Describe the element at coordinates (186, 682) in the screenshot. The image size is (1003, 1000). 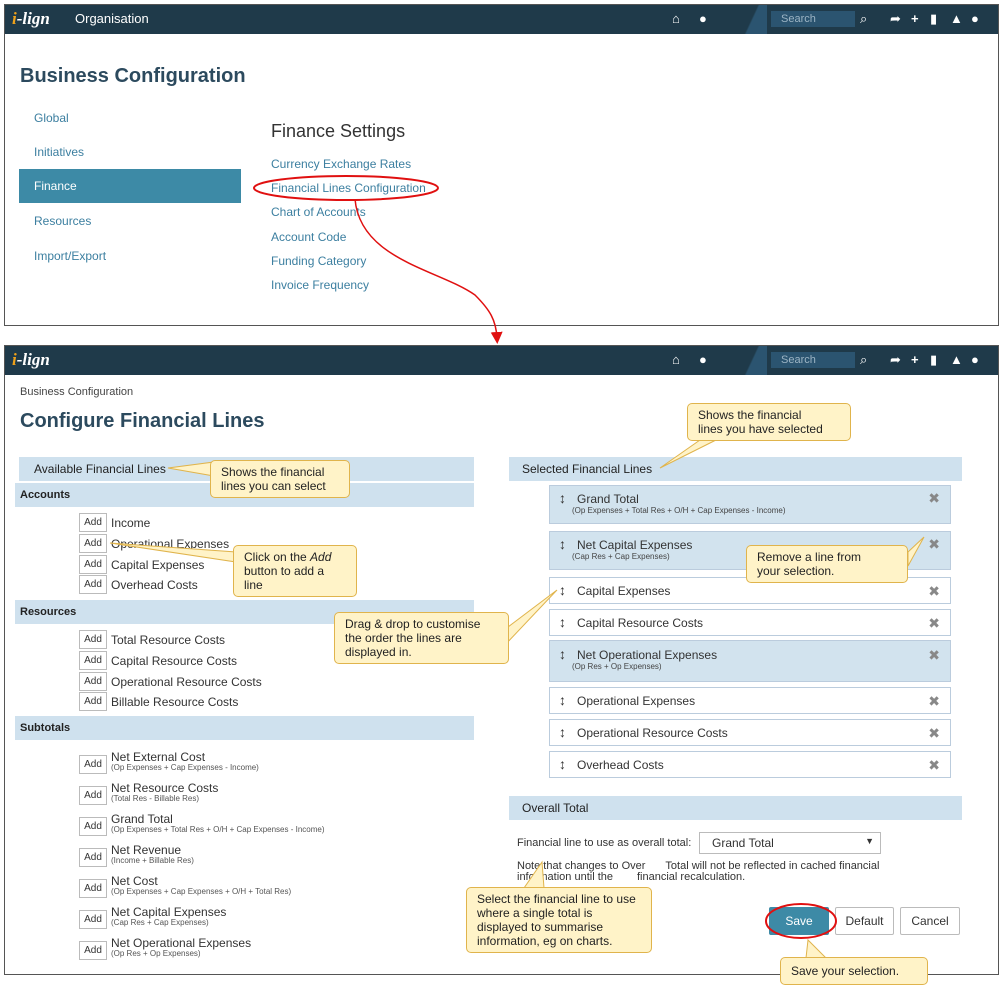
I see `available-line-label: Operational Resource Costs` at that location.